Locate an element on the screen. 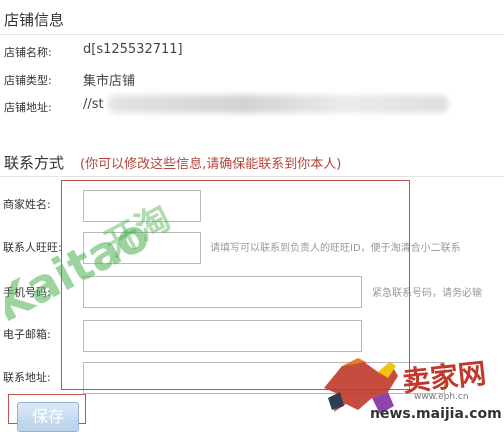 The image size is (504, 432). shop-name-value: d[s125532711] is located at coordinates (133, 49).